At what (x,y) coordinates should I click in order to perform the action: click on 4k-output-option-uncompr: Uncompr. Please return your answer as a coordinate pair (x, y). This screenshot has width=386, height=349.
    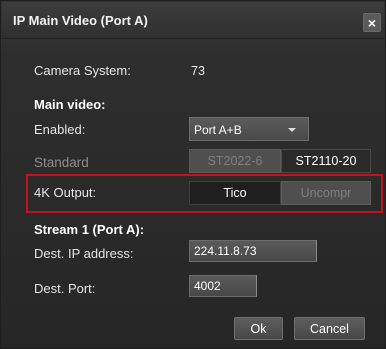
    Looking at the image, I should click on (326, 193).